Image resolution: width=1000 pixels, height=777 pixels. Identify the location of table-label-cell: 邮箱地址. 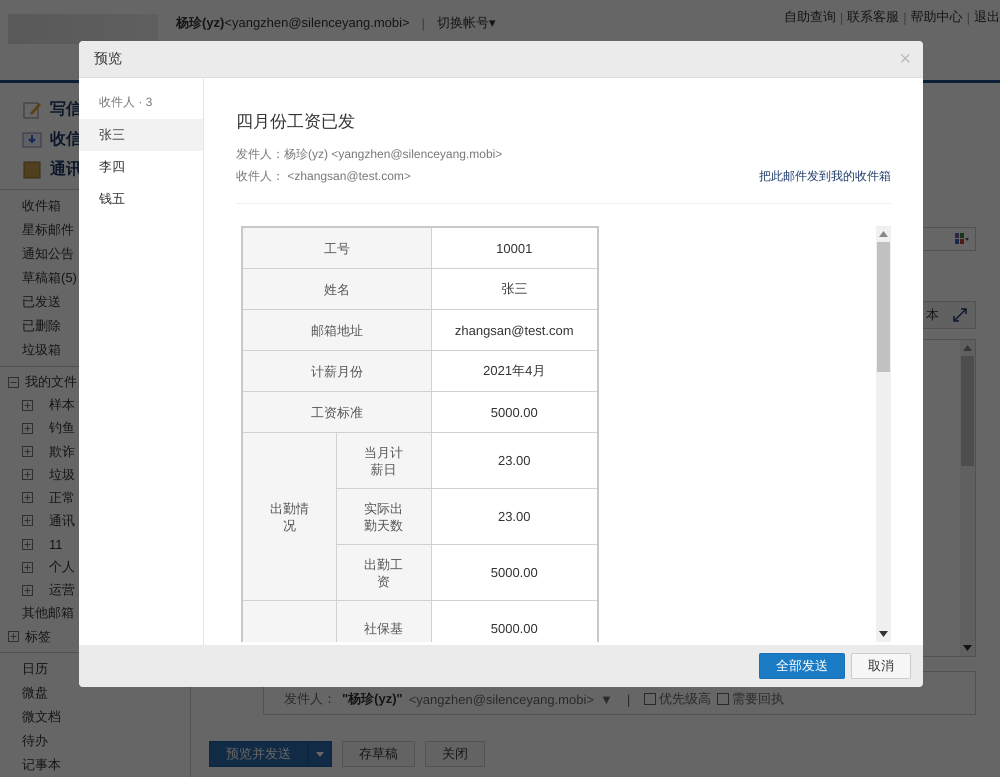
(336, 330).